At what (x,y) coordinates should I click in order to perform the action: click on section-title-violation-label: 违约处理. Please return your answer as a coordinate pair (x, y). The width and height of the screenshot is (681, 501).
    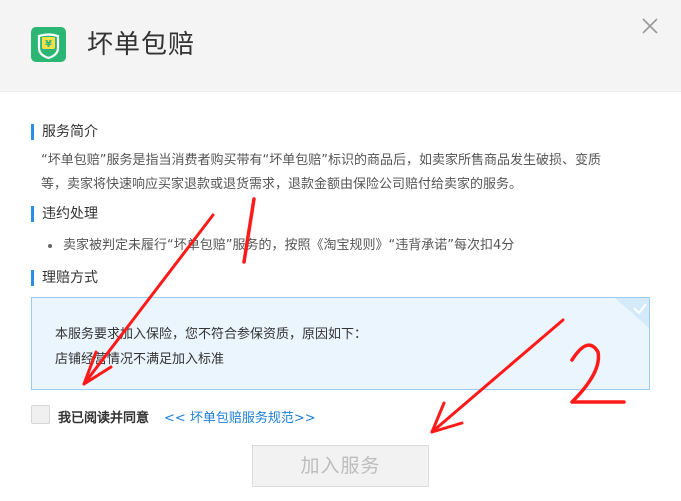
    Looking at the image, I should click on (70, 214).